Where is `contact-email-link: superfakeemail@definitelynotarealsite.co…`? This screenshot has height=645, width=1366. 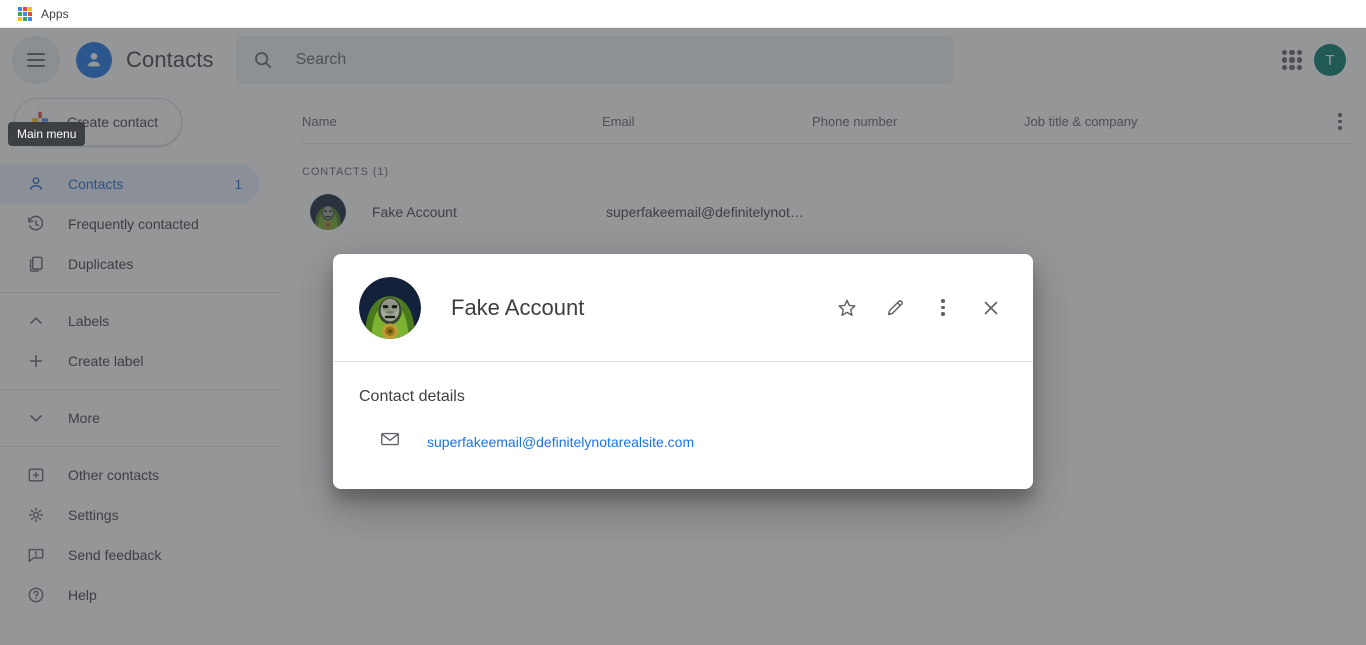
contact-email-link: superfakeemail@definitelynotarealsite.co… is located at coordinates (560, 442).